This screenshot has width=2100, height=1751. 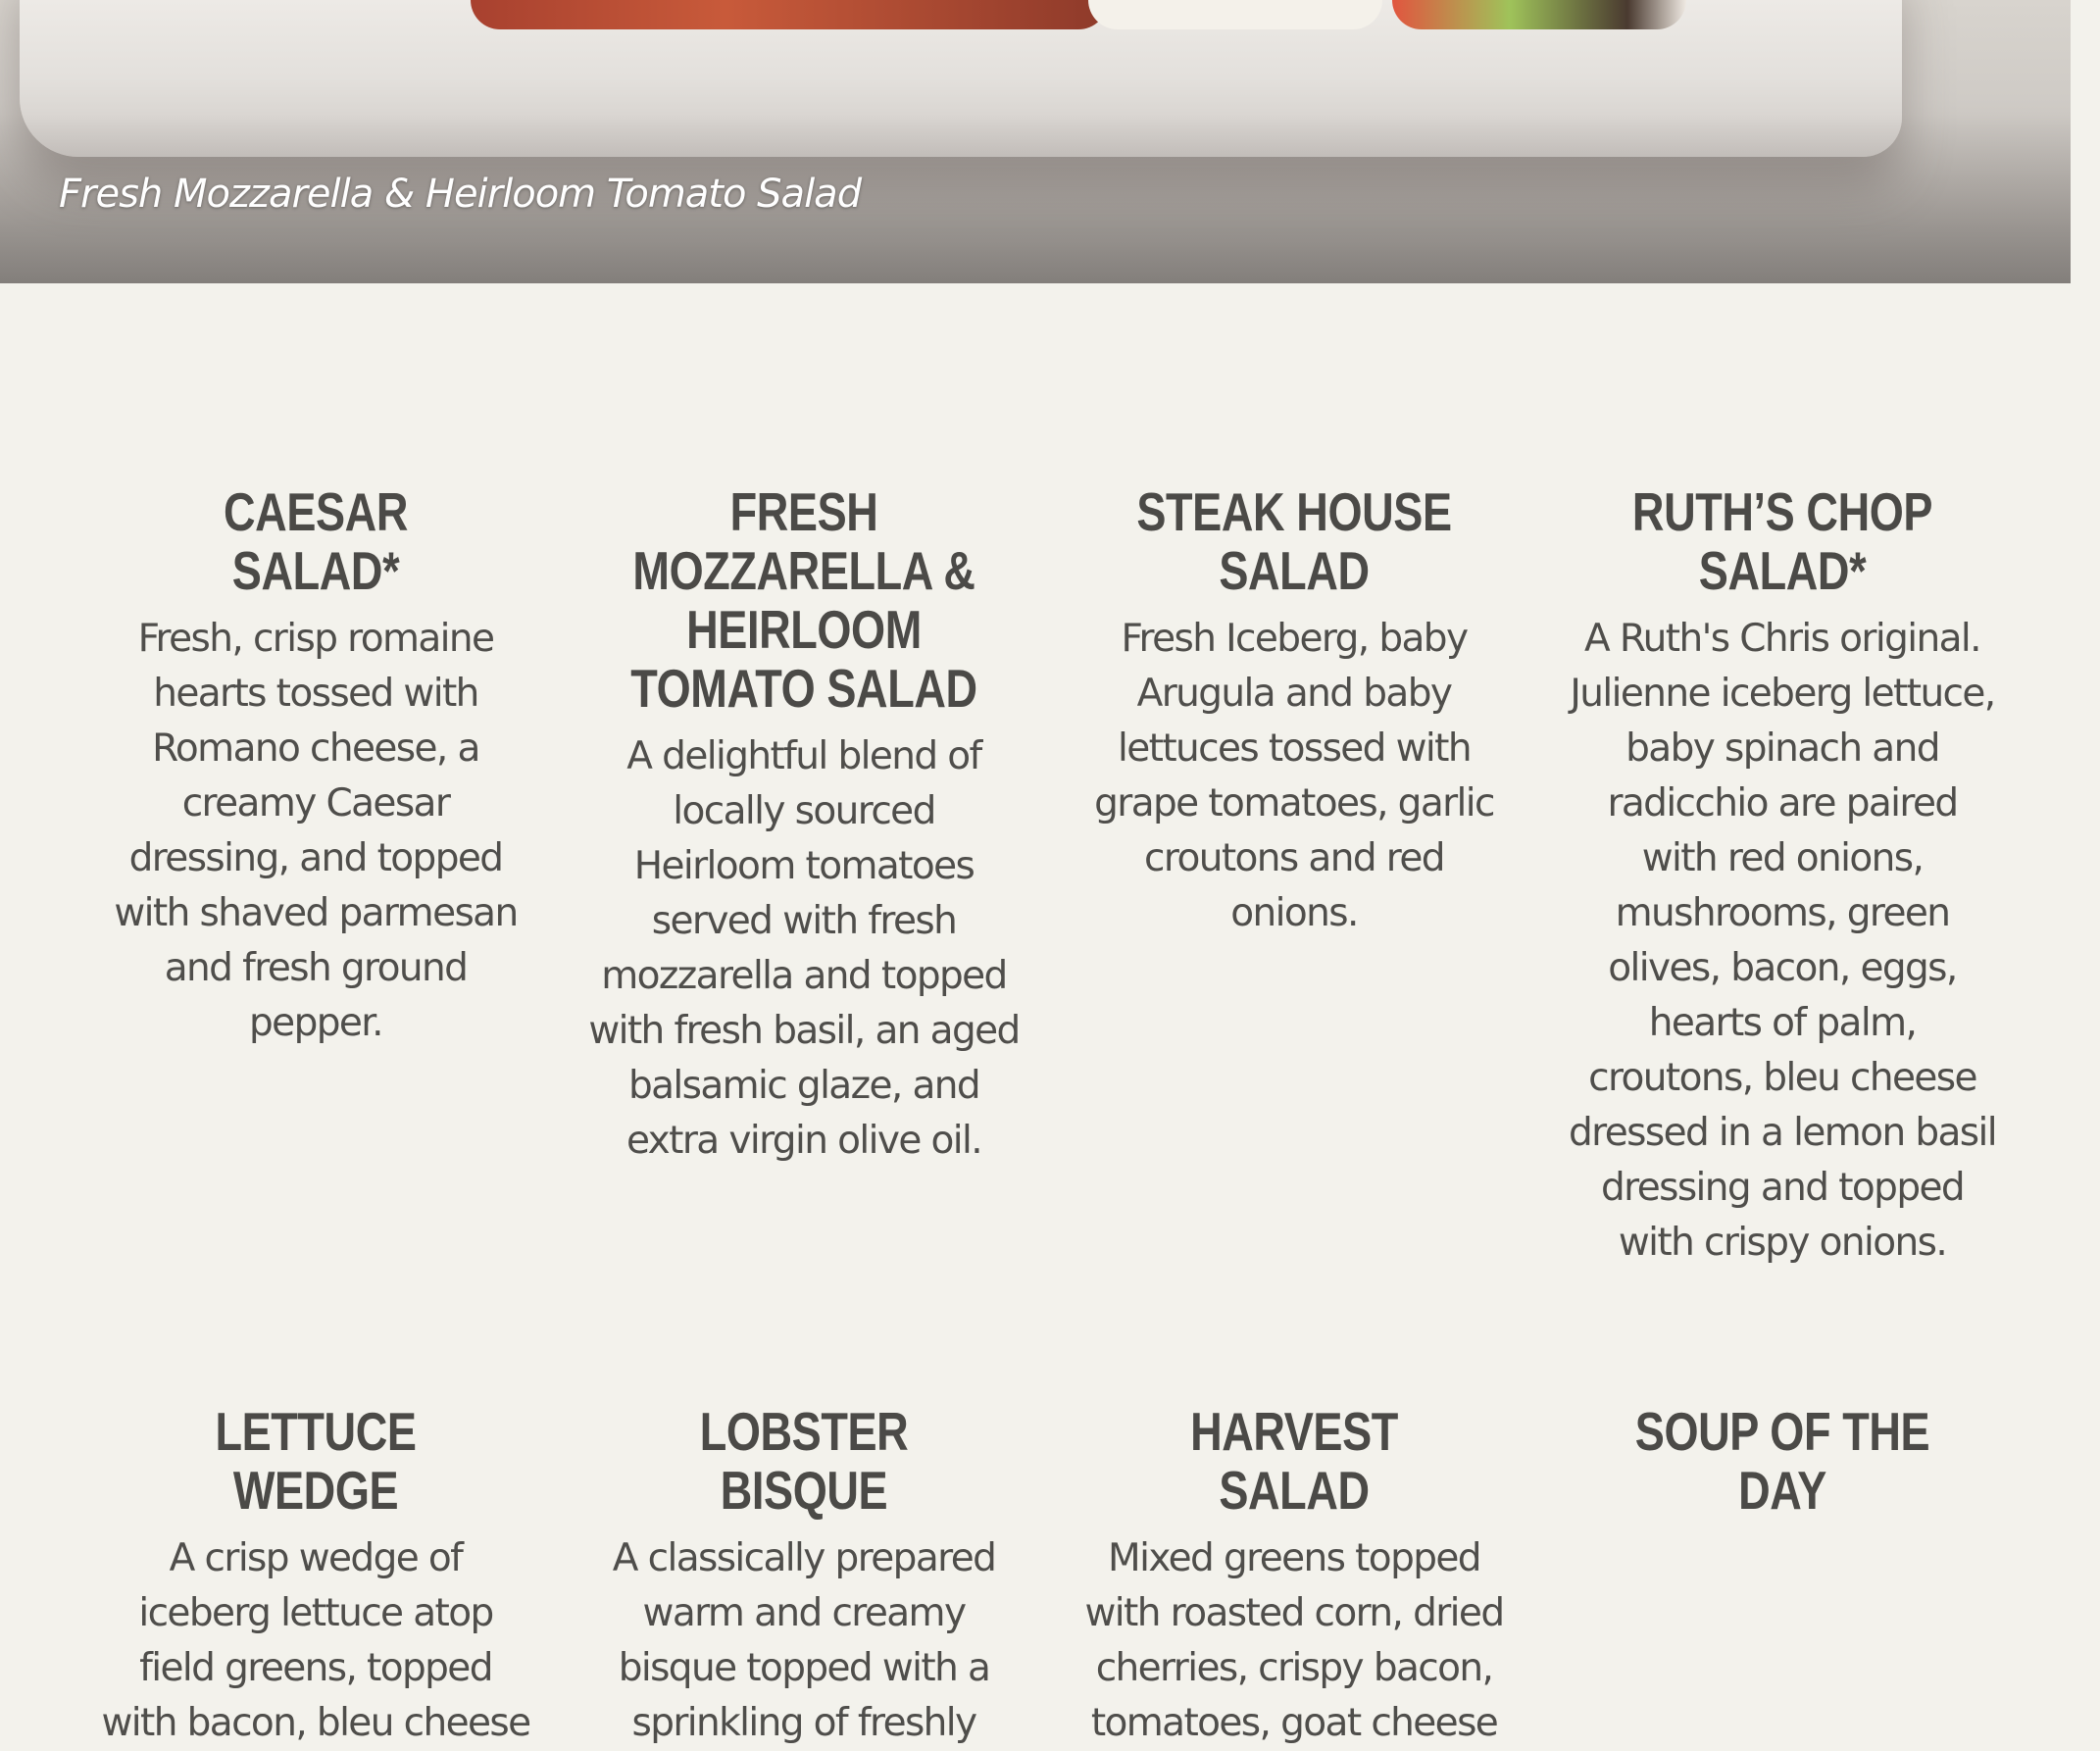 What do you see at coordinates (1294, 541) in the screenshot?
I see `menu-item-title: STEAK HOUSE SALAD` at bounding box center [1294, 541].